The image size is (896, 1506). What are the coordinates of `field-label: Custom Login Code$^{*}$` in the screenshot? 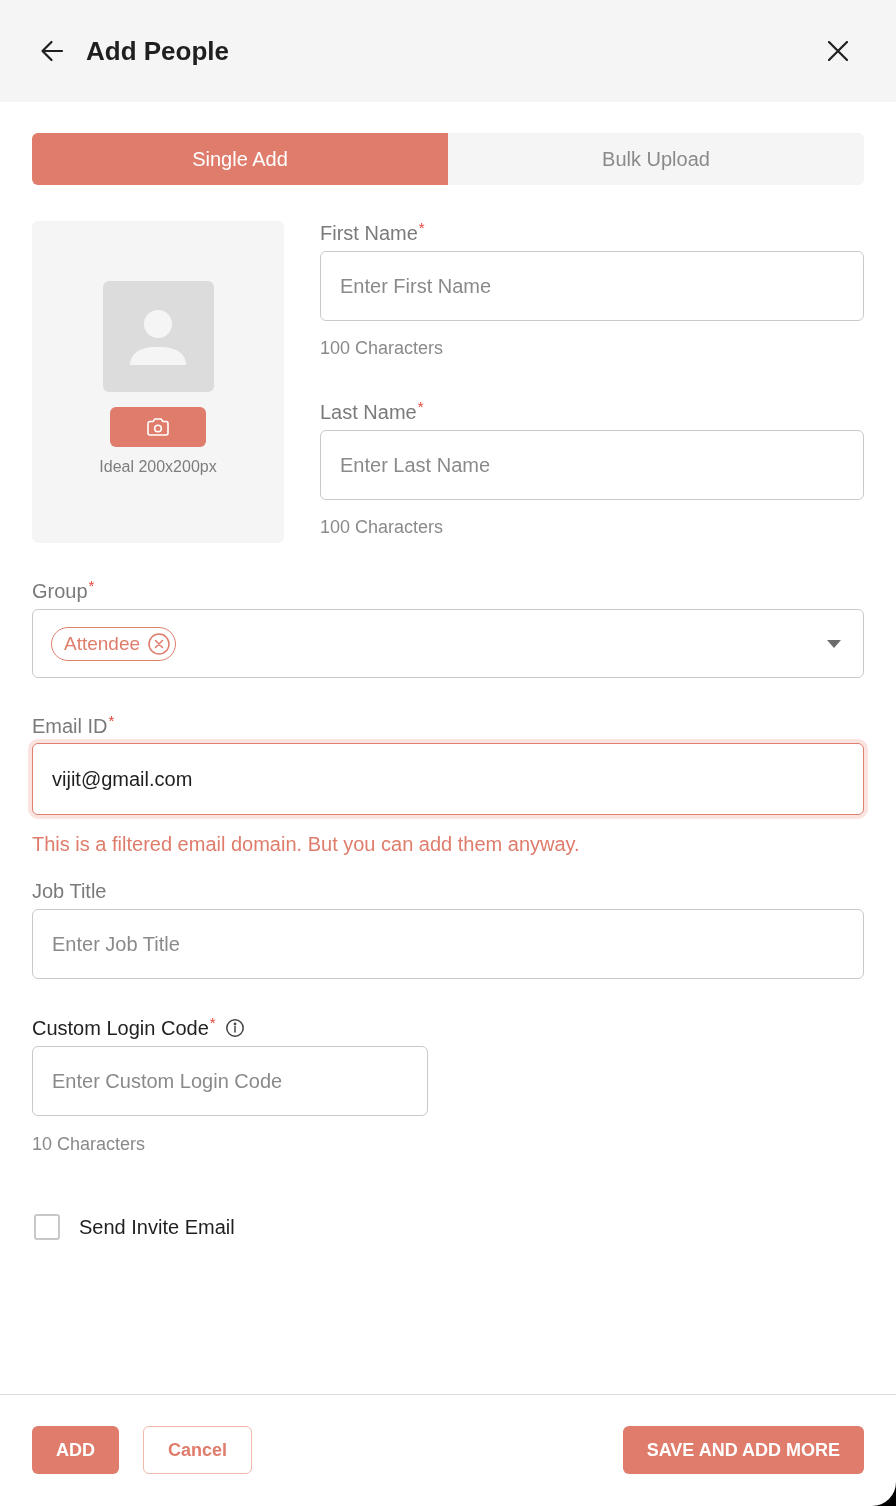 It's located at (124, 1028).